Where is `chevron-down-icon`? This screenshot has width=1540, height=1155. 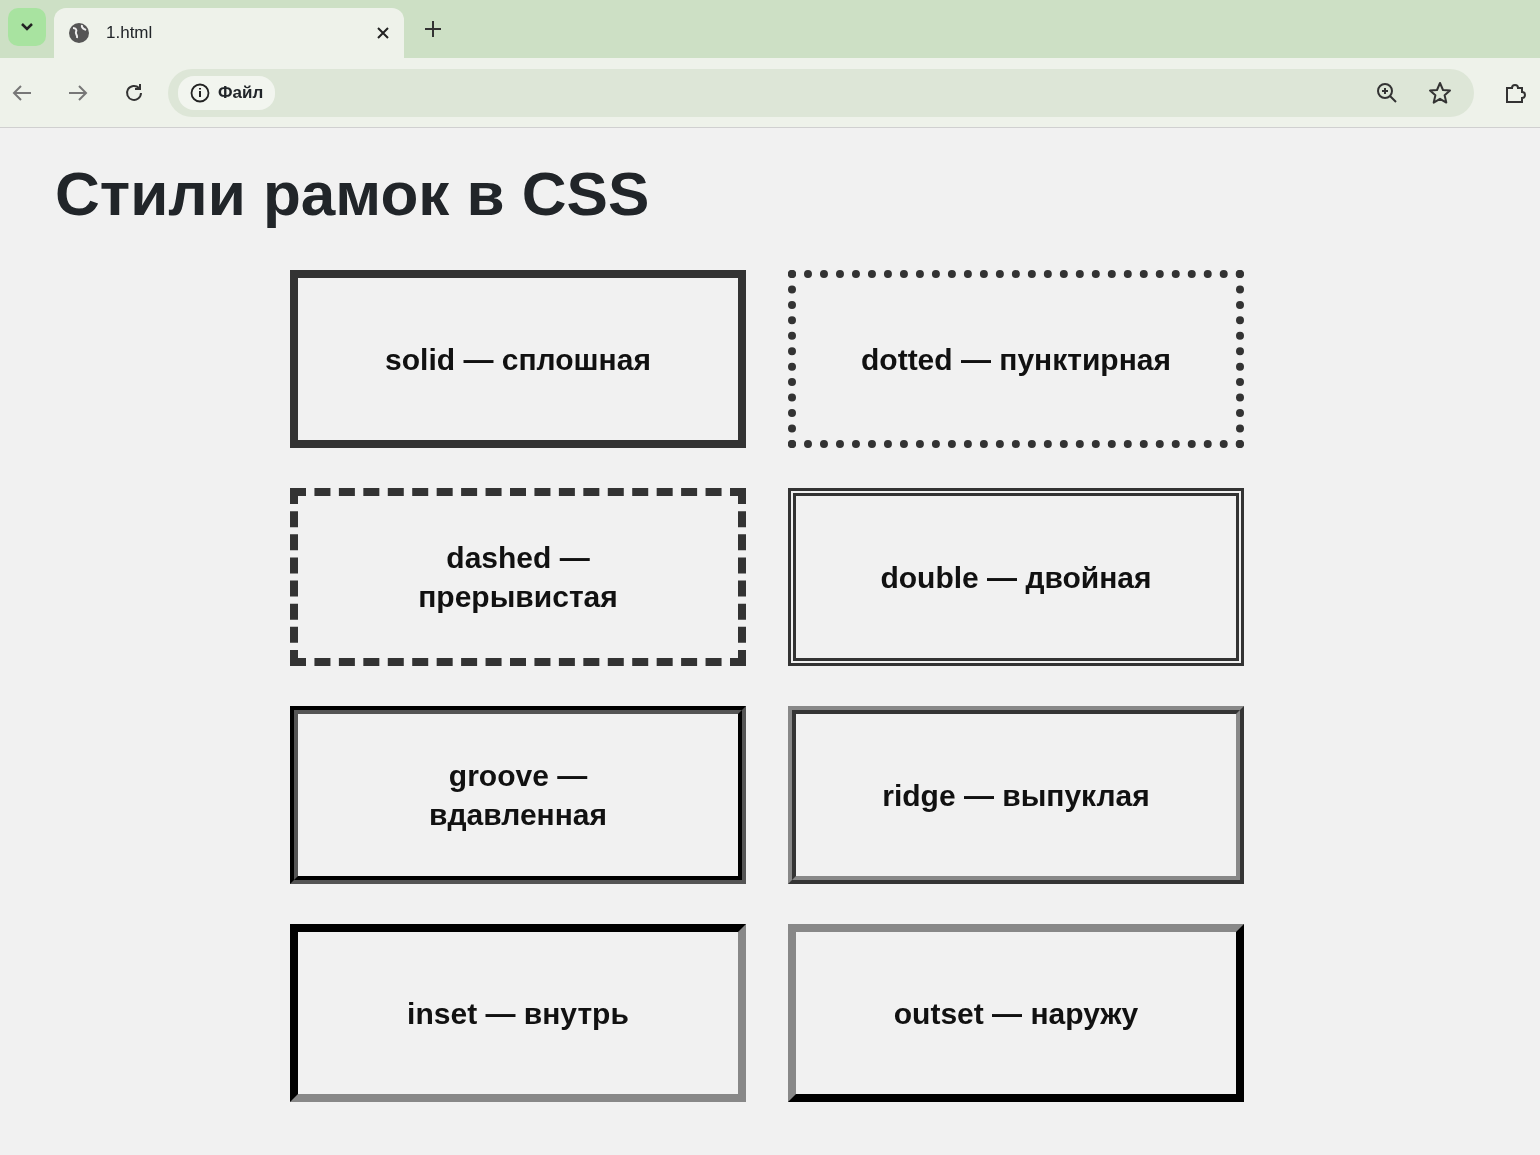
chevron-down-icon is located at coordinates (27, 27).